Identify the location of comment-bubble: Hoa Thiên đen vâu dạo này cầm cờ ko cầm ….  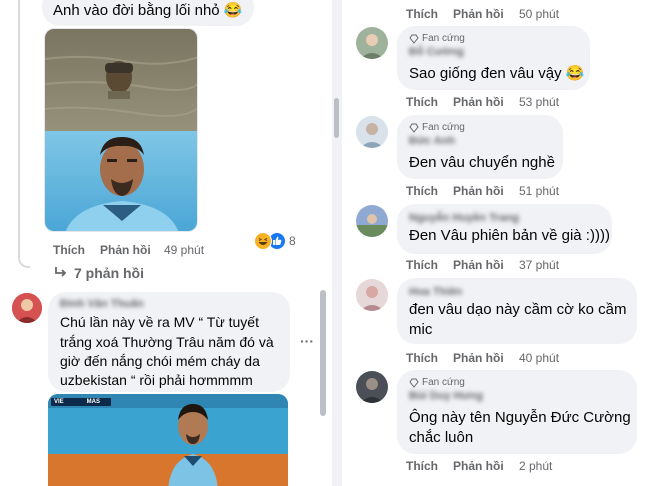
(517, 311).